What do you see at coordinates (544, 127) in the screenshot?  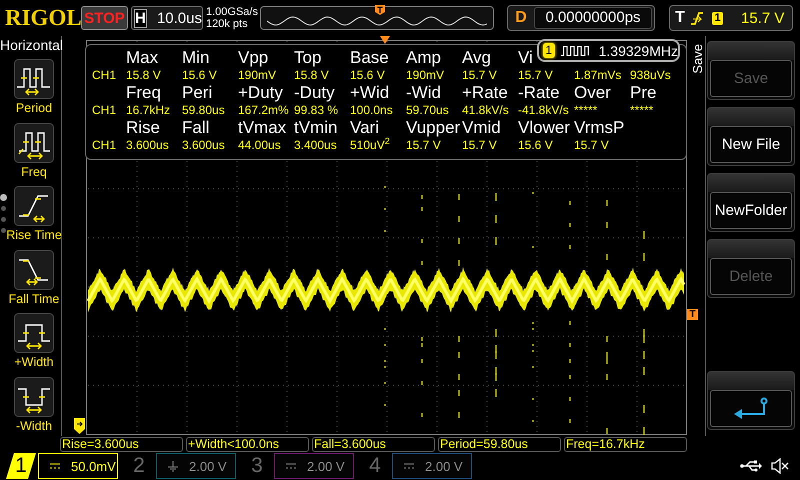 I see `measurement-name: Vlower` at bounding box center [544, 127].